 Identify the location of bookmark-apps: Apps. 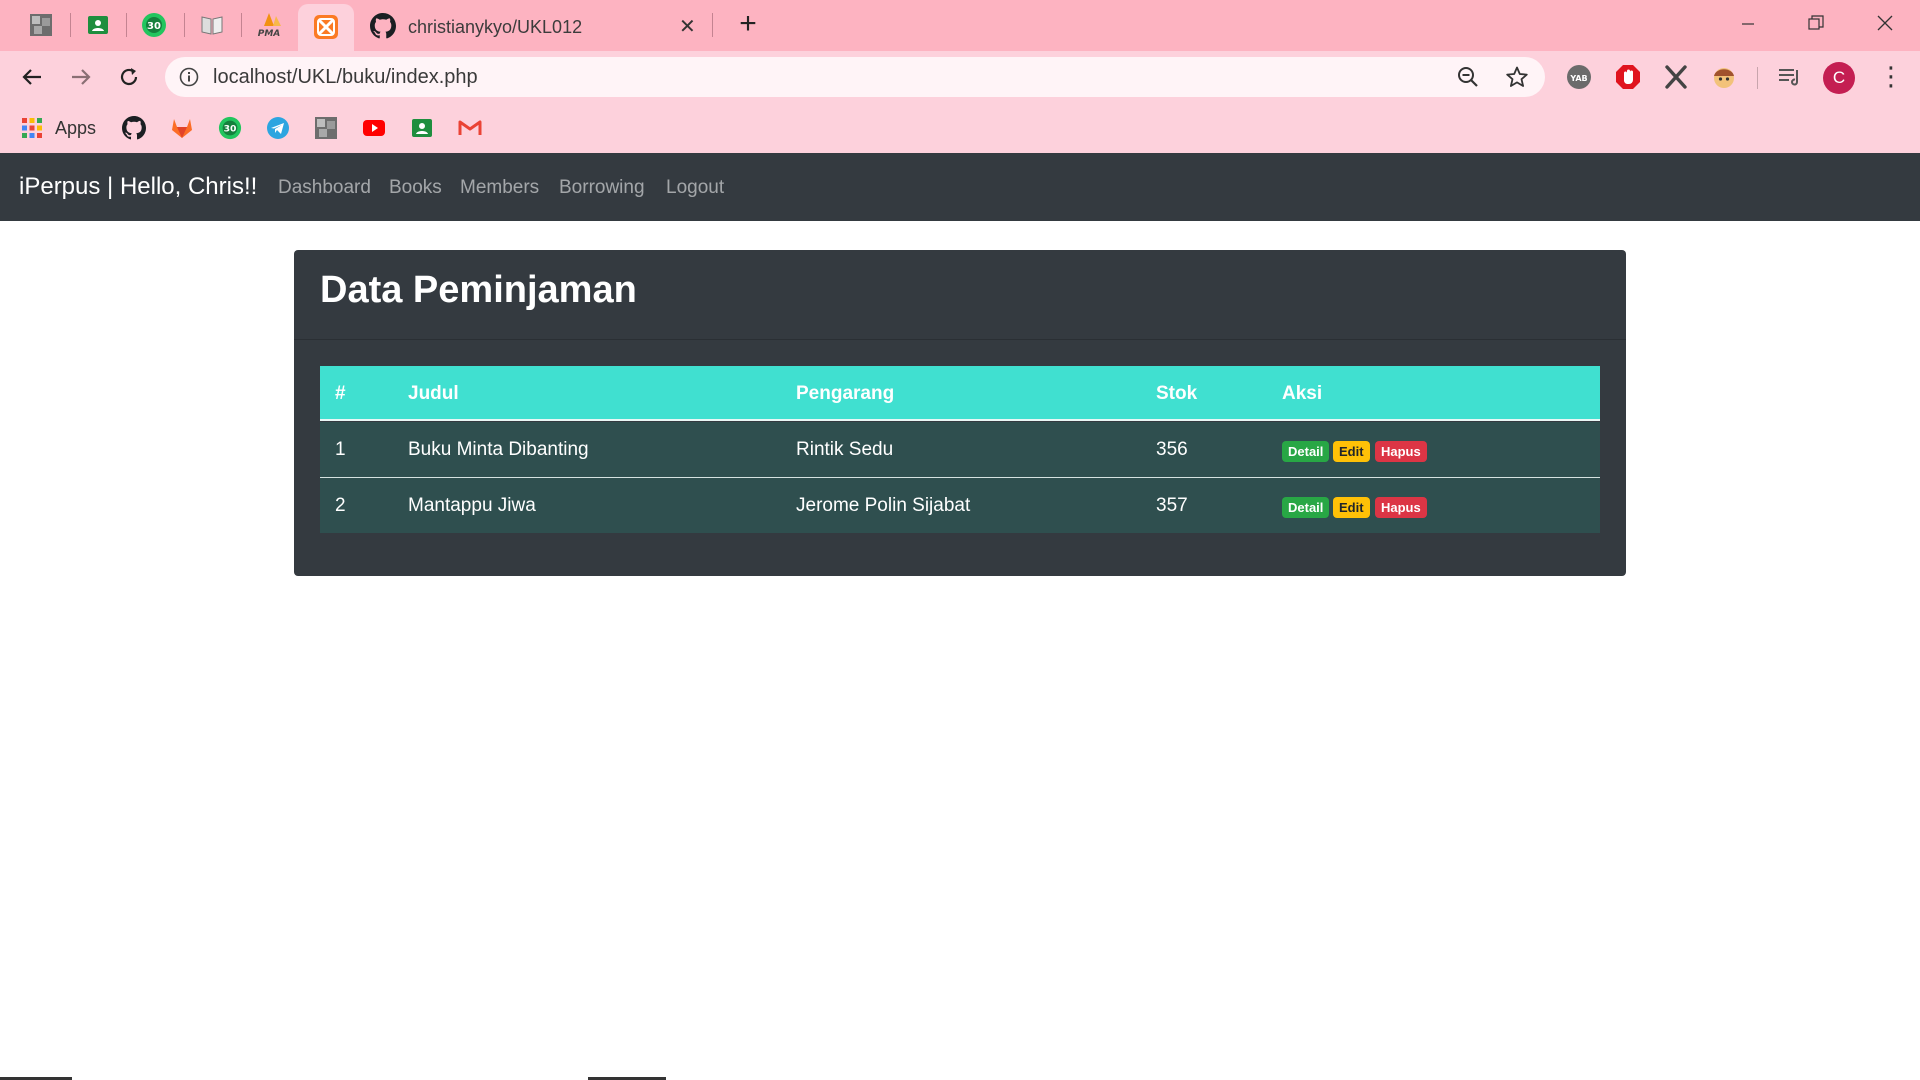
(58, 128).